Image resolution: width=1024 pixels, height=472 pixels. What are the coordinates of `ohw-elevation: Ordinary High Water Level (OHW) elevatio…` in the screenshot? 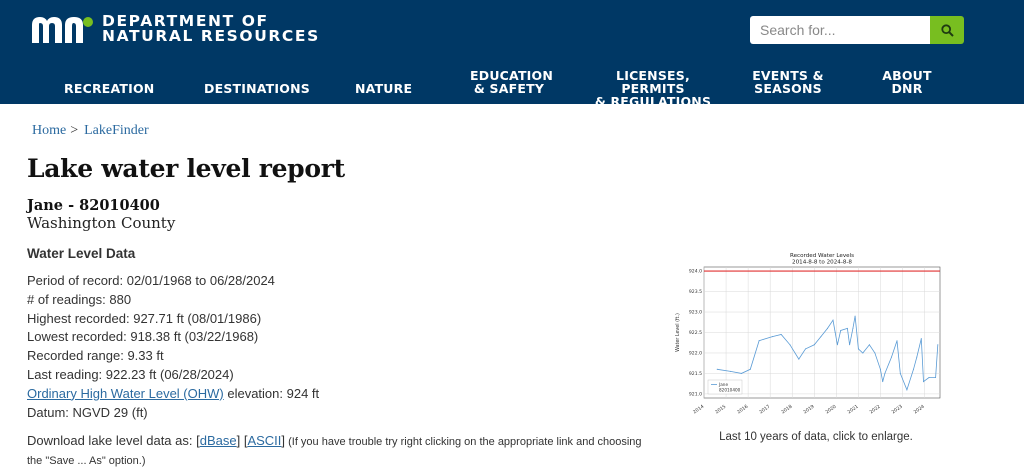 It's located at (173, 394).